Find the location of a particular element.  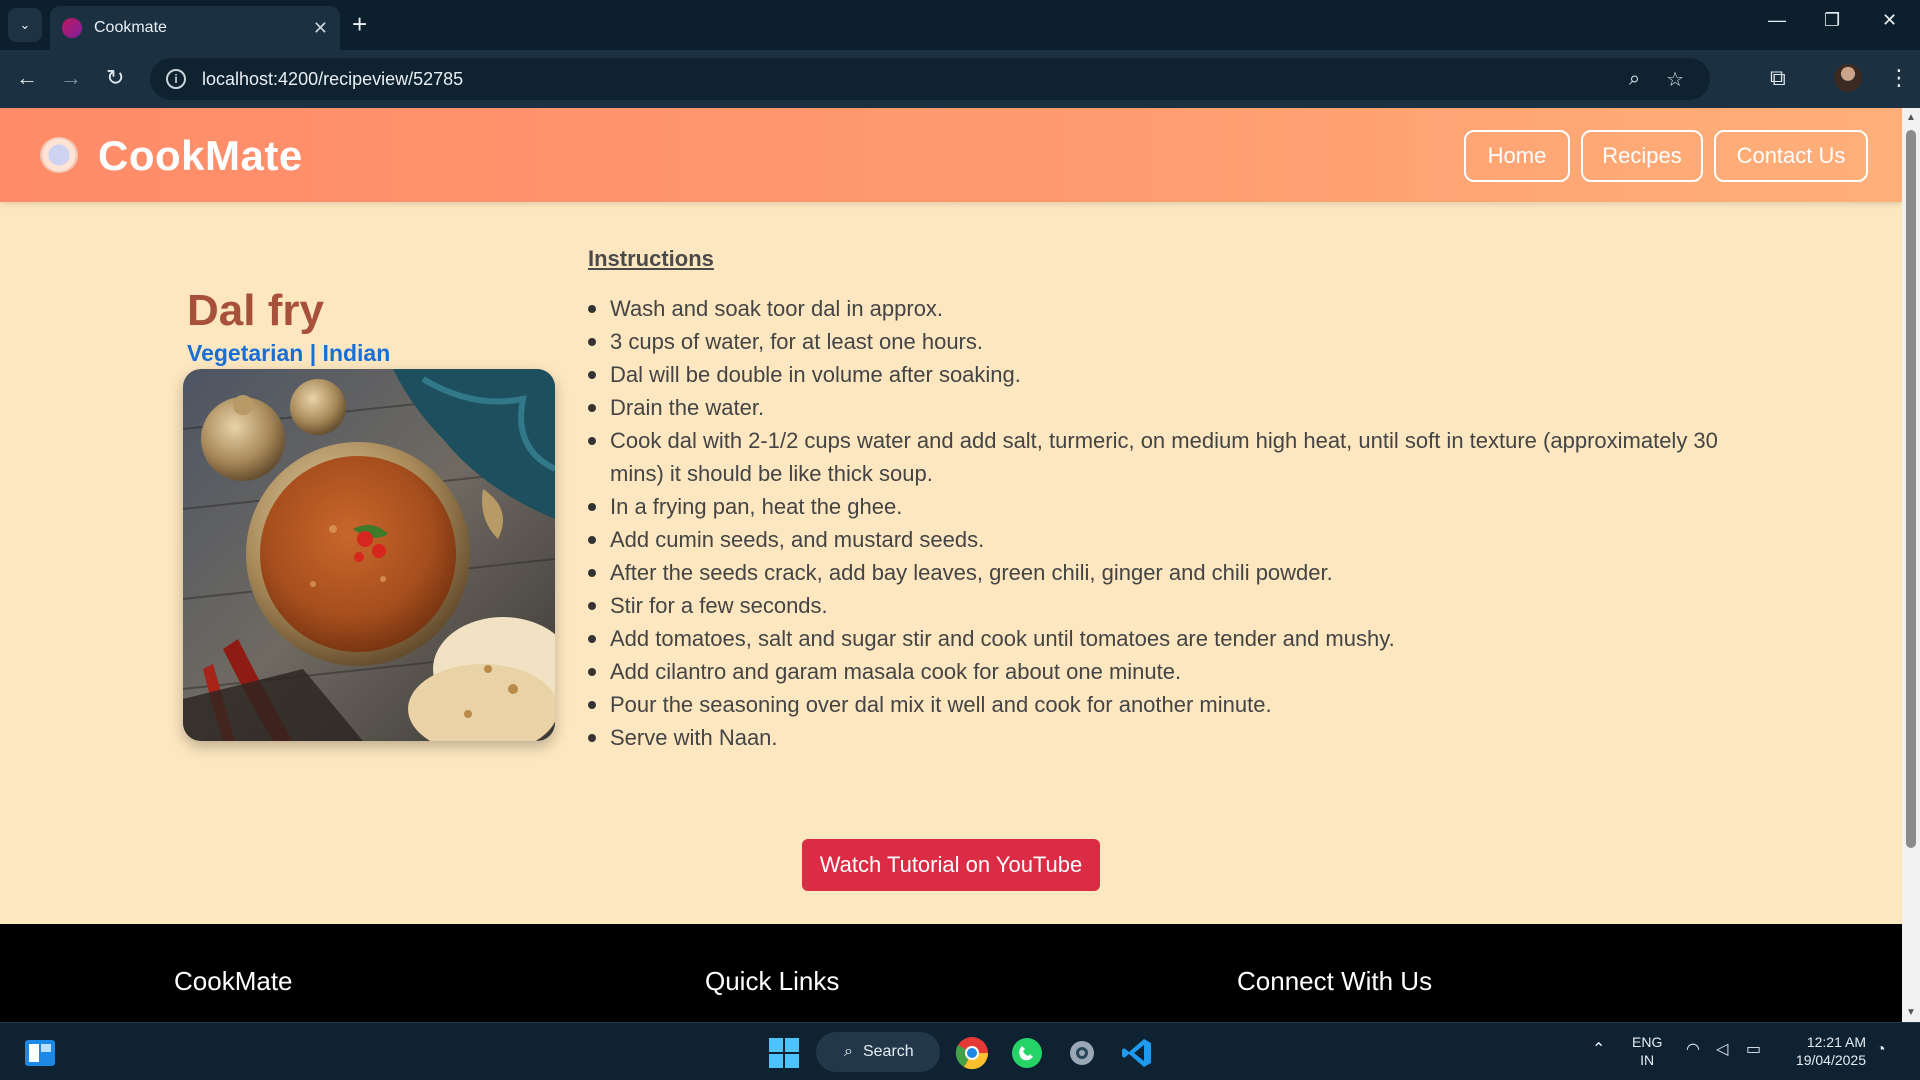

site-header: CookMate Home Recipes Contact Us is located at coordinates (951, 155).